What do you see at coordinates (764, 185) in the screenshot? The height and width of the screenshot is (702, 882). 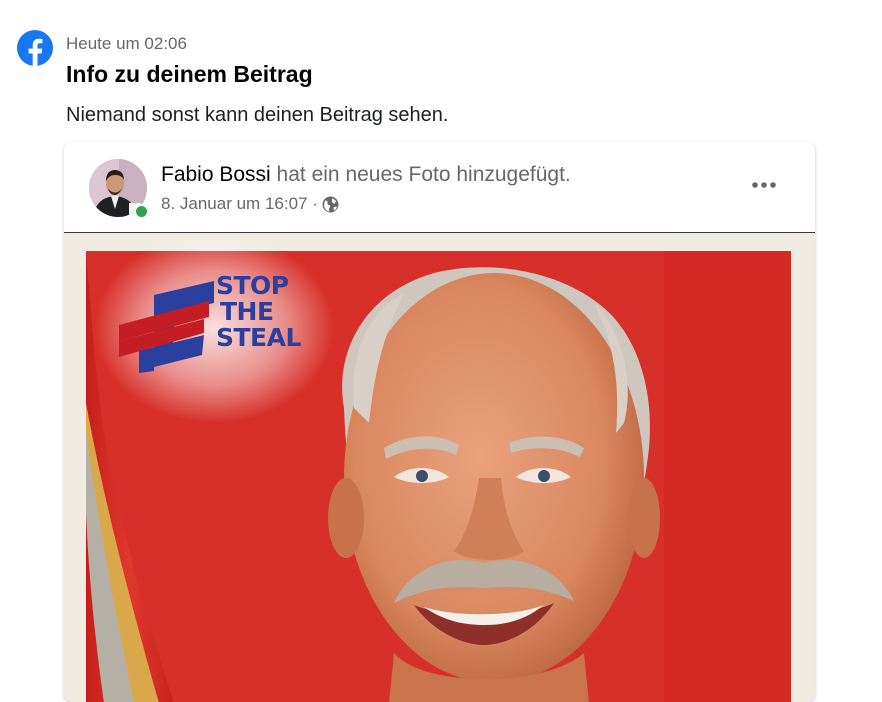 I see `more-options-icon` at bounding box center [764, 185].